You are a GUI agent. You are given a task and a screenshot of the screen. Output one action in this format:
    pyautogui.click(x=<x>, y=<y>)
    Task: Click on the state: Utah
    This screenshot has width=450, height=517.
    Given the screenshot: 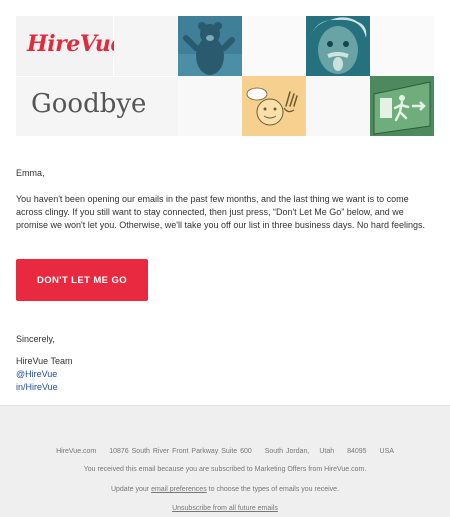 What is the action you would take?
    pyautogui.click(x=327, y=451)
    